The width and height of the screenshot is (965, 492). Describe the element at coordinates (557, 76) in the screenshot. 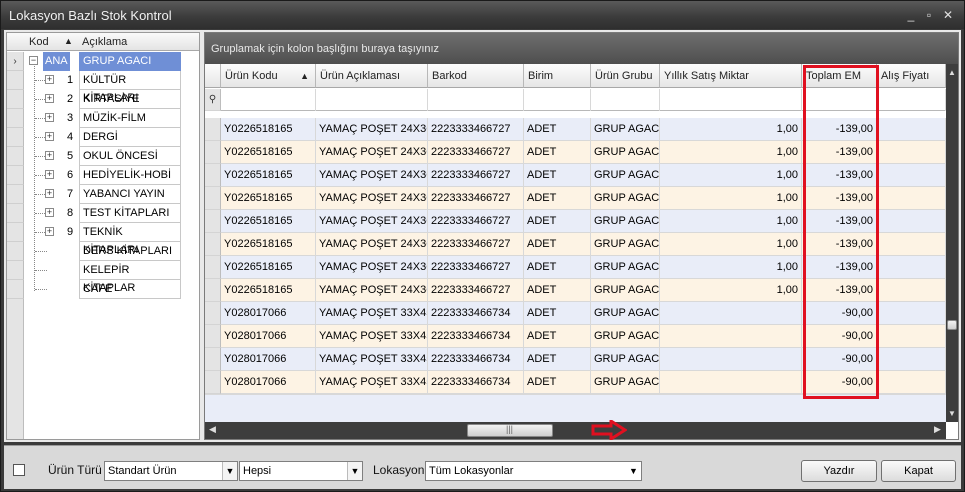

I see `column-header-unit: Birim` at that location.